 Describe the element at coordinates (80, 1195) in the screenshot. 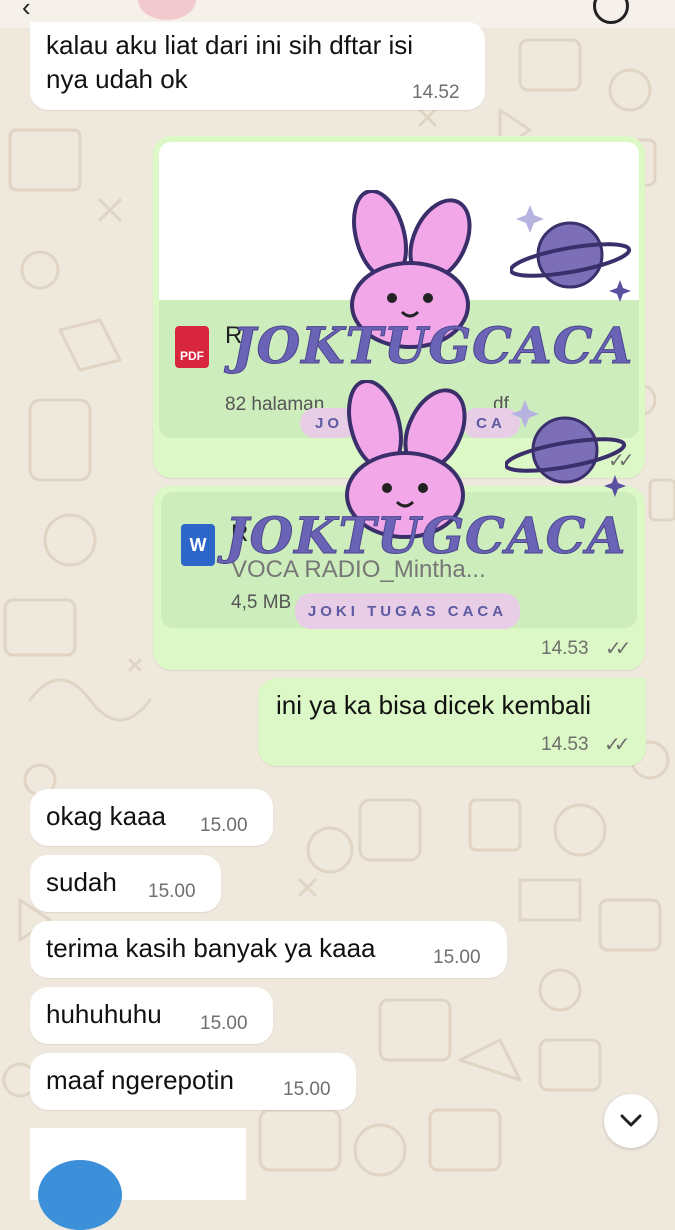

I see `sticker-image` at that location.